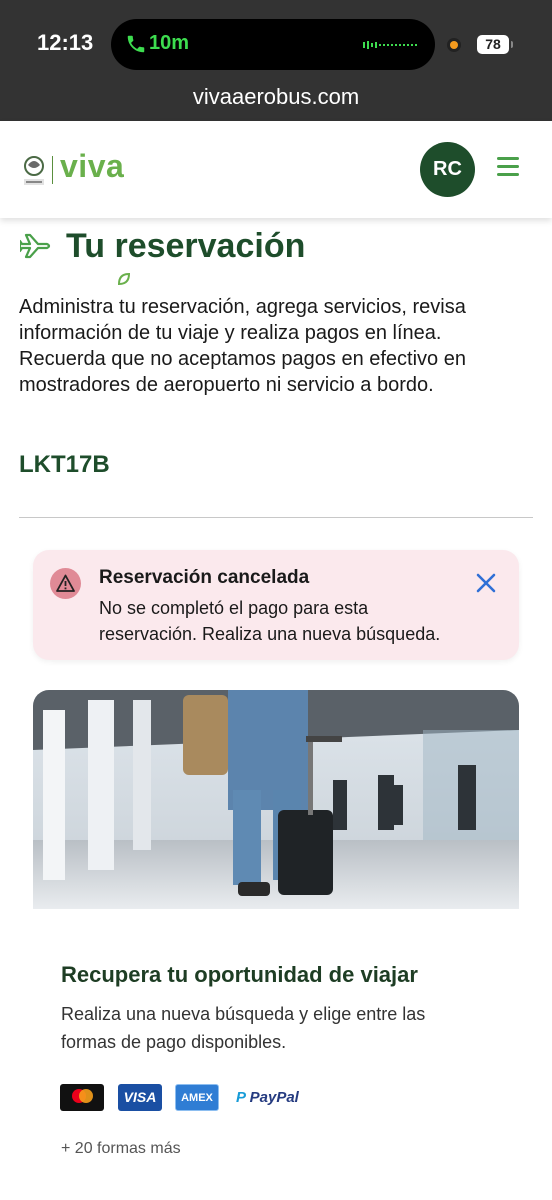 The image size is (552, 1200). Describe the element at coordinates (454, 45) in the screenshot. I see `camera-indicator-icon` at that location.